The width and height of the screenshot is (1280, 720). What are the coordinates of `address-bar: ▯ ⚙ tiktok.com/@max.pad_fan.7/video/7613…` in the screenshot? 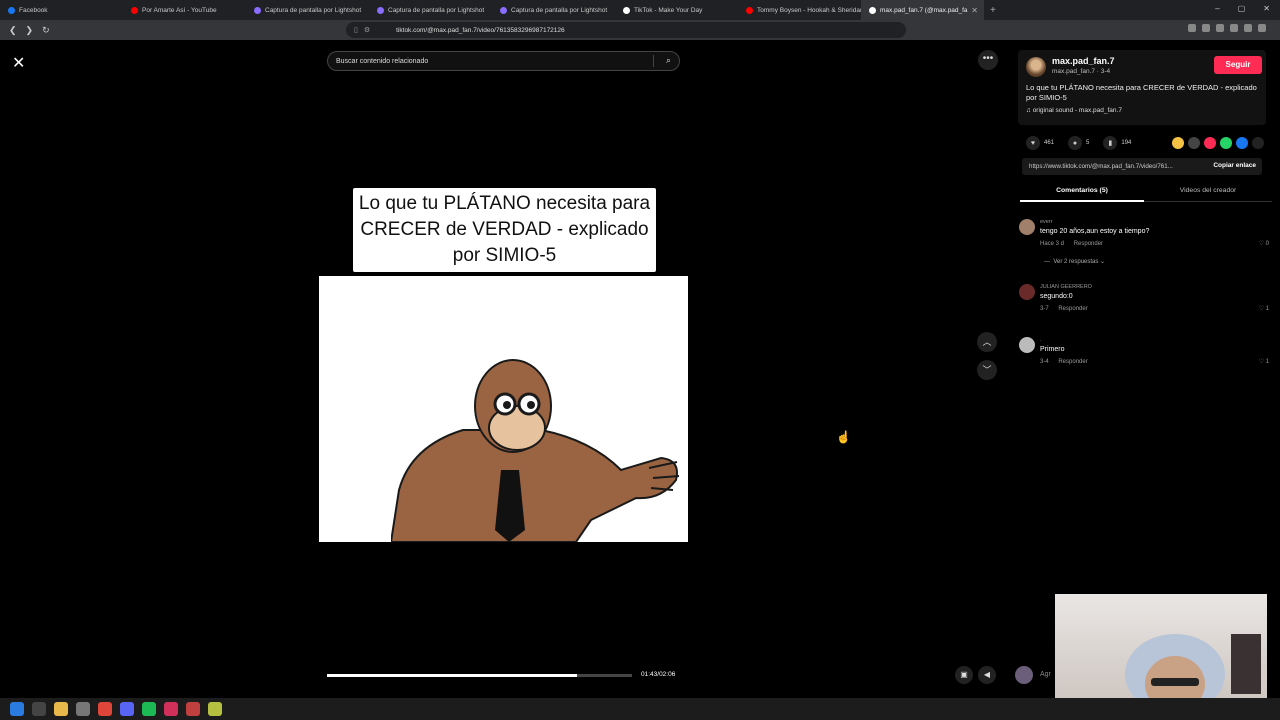 It's located at (626, 30).